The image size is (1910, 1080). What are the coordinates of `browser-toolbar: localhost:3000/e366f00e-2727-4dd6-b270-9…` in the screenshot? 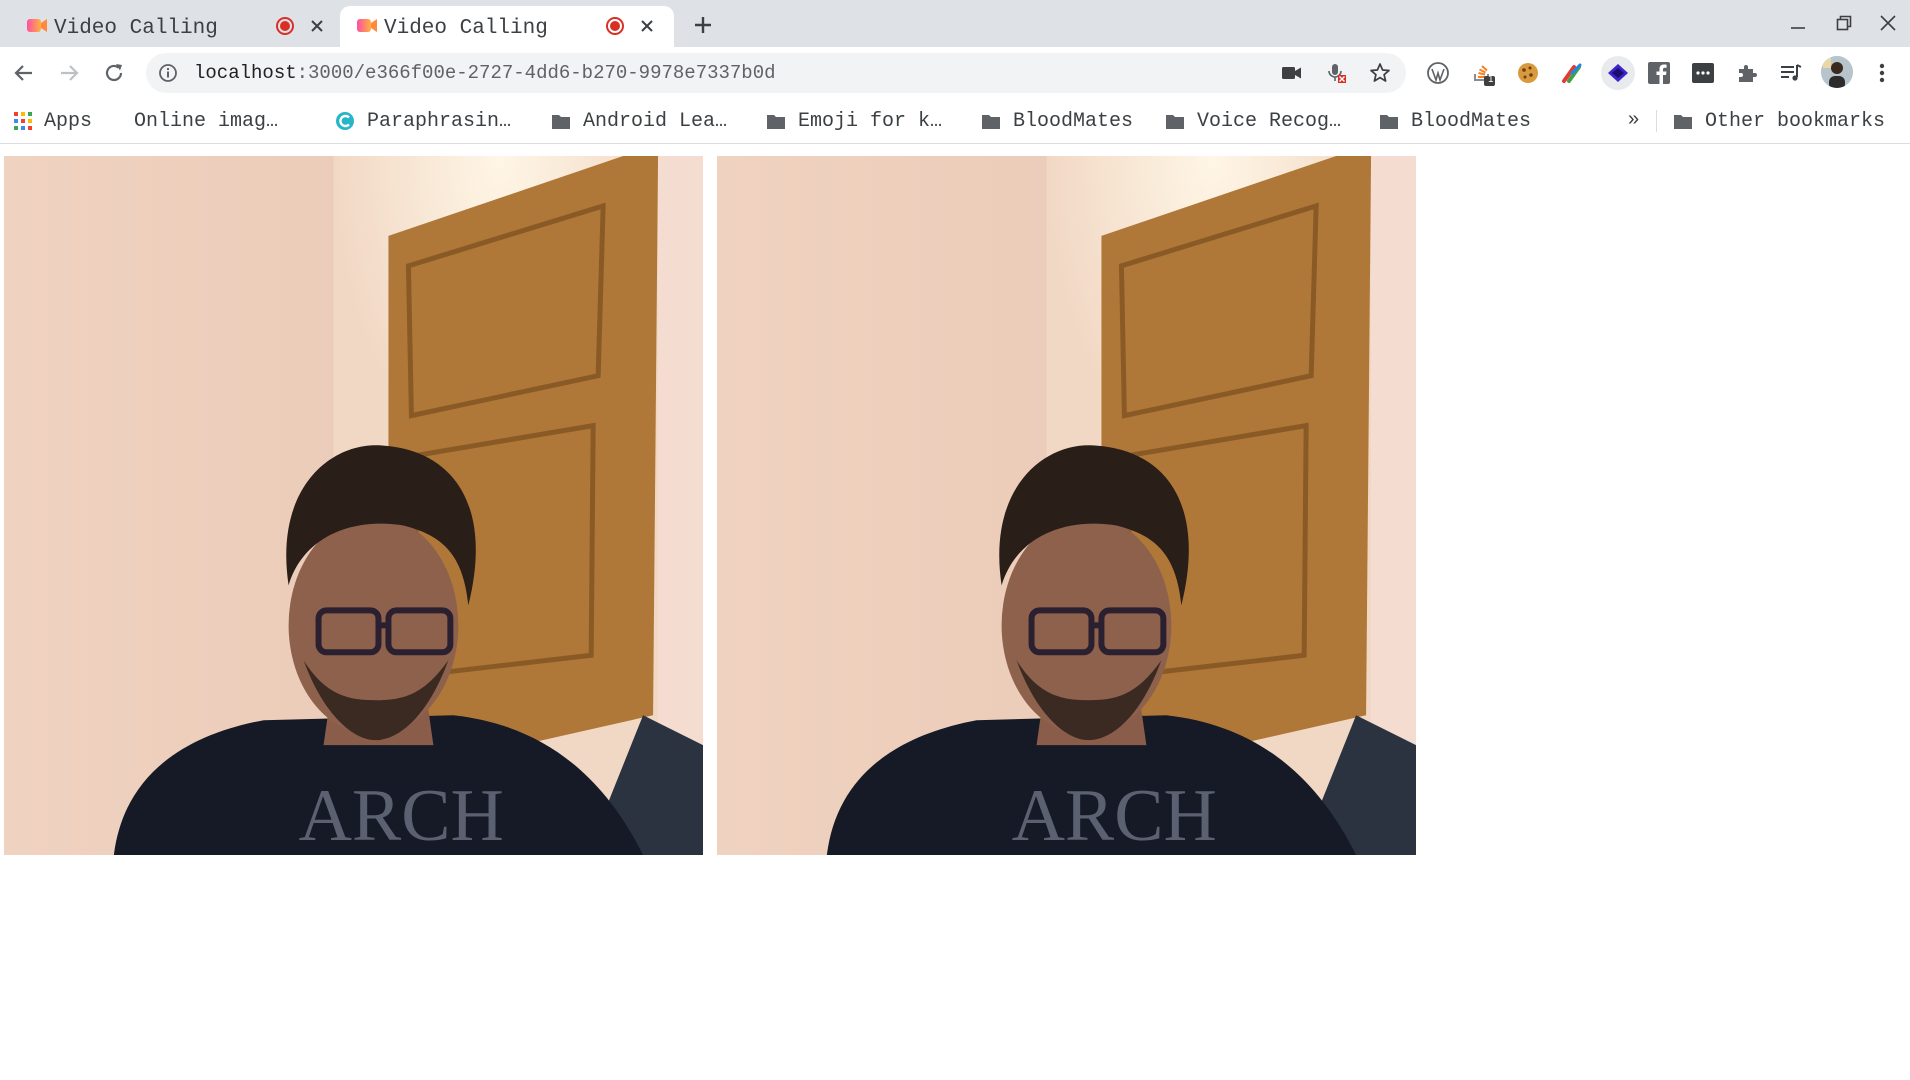 It's located at (955, 72).